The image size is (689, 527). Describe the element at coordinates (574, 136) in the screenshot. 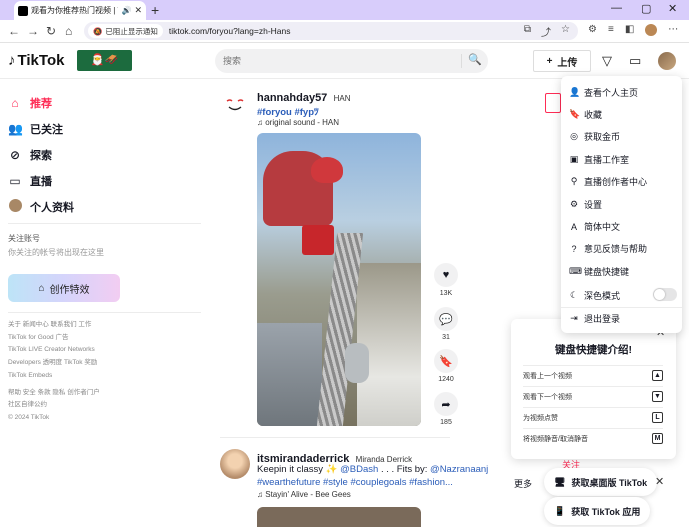

I see `coin-icon: ◎` at that location.